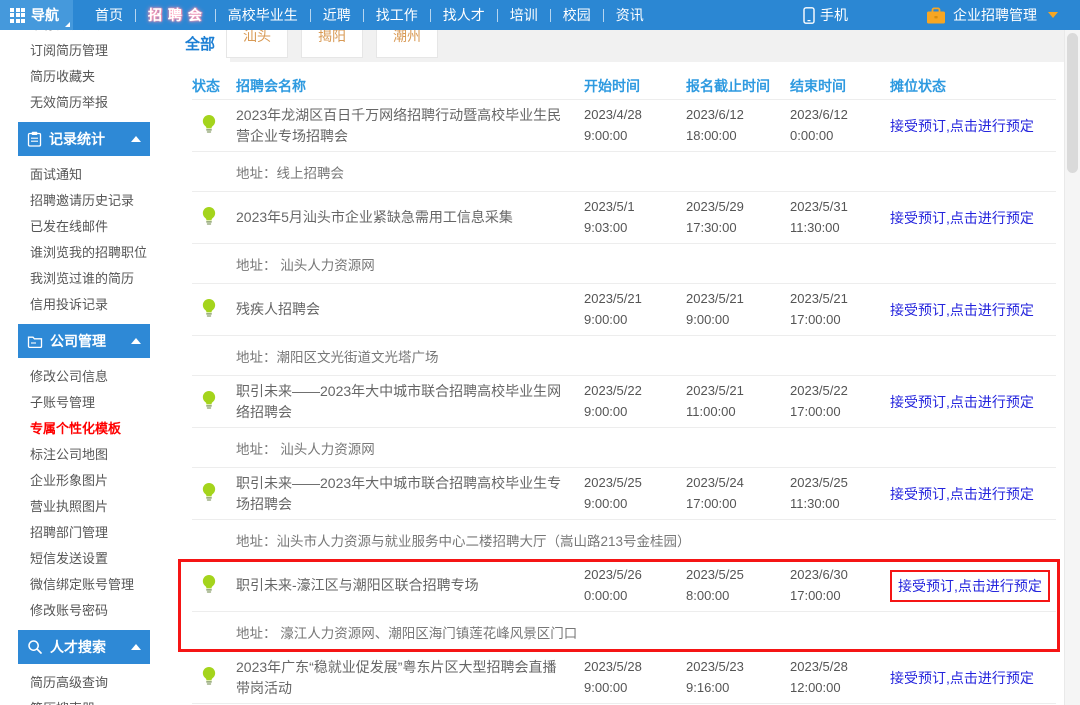  Describe the element at coordinates (410, 309) in the screenshot. I see `fair-name: 残疾人招聘会` at that location.